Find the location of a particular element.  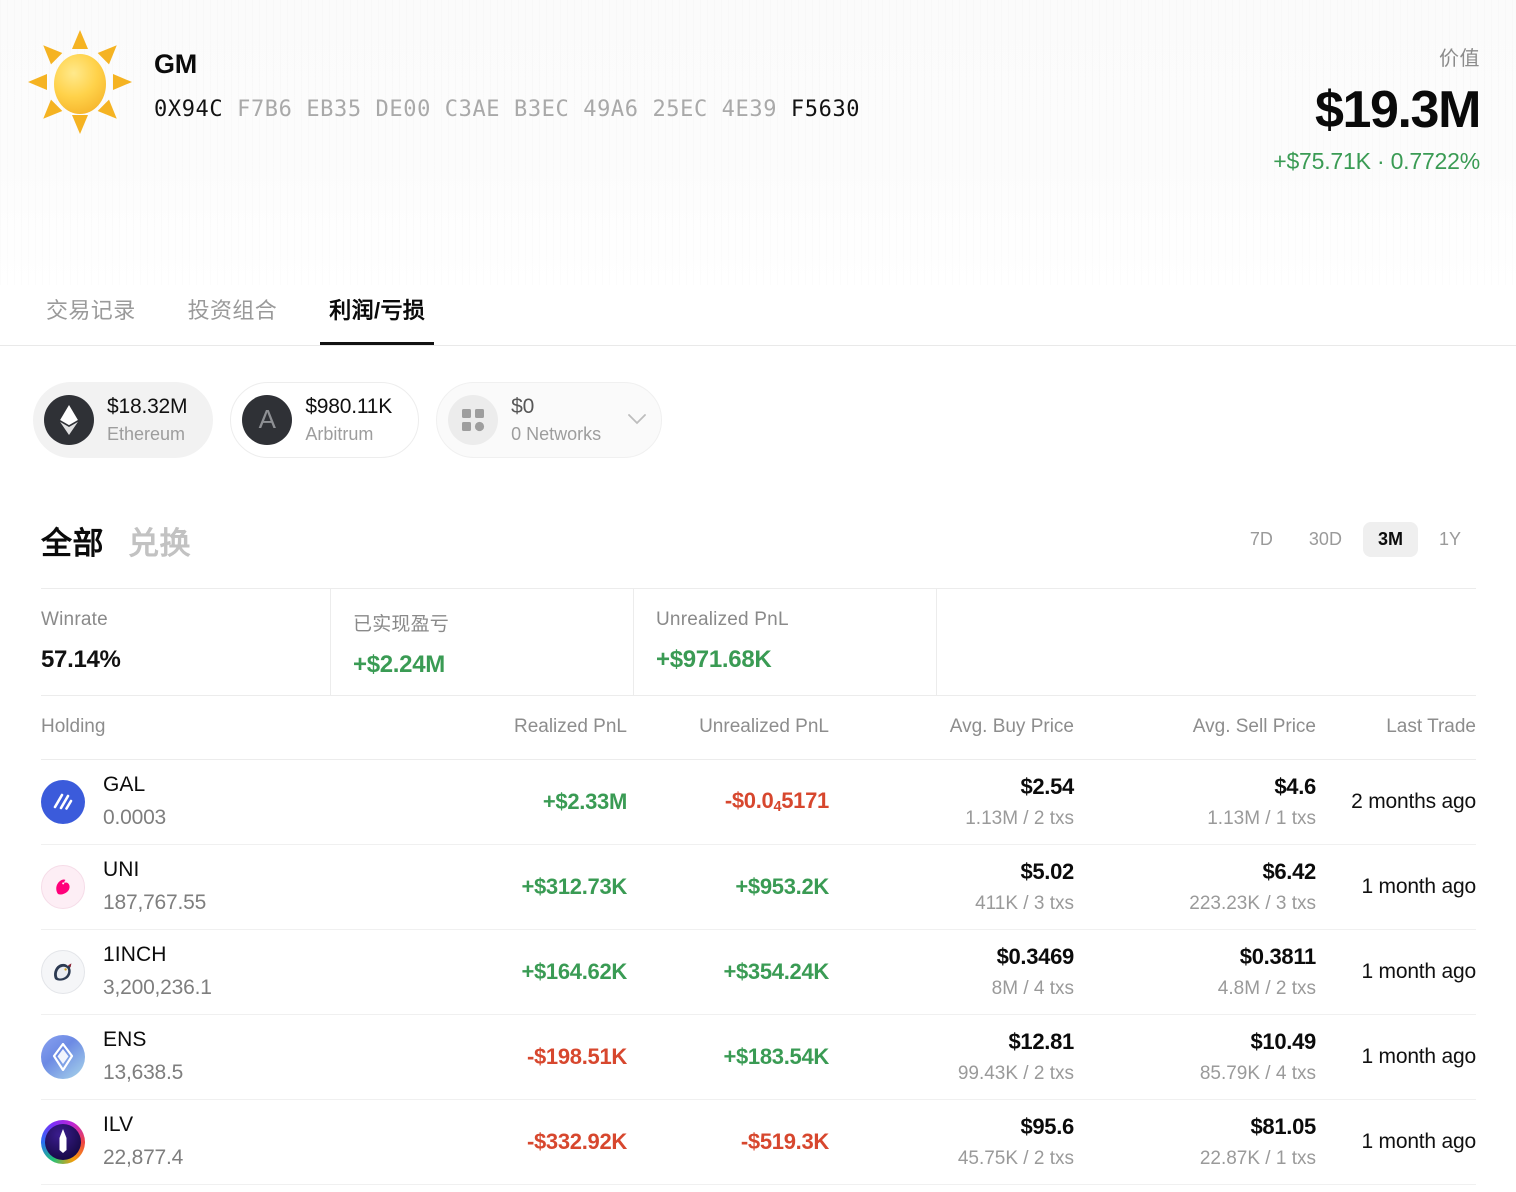

segment-swap: 兑换 is located at coordinates (159, 540).